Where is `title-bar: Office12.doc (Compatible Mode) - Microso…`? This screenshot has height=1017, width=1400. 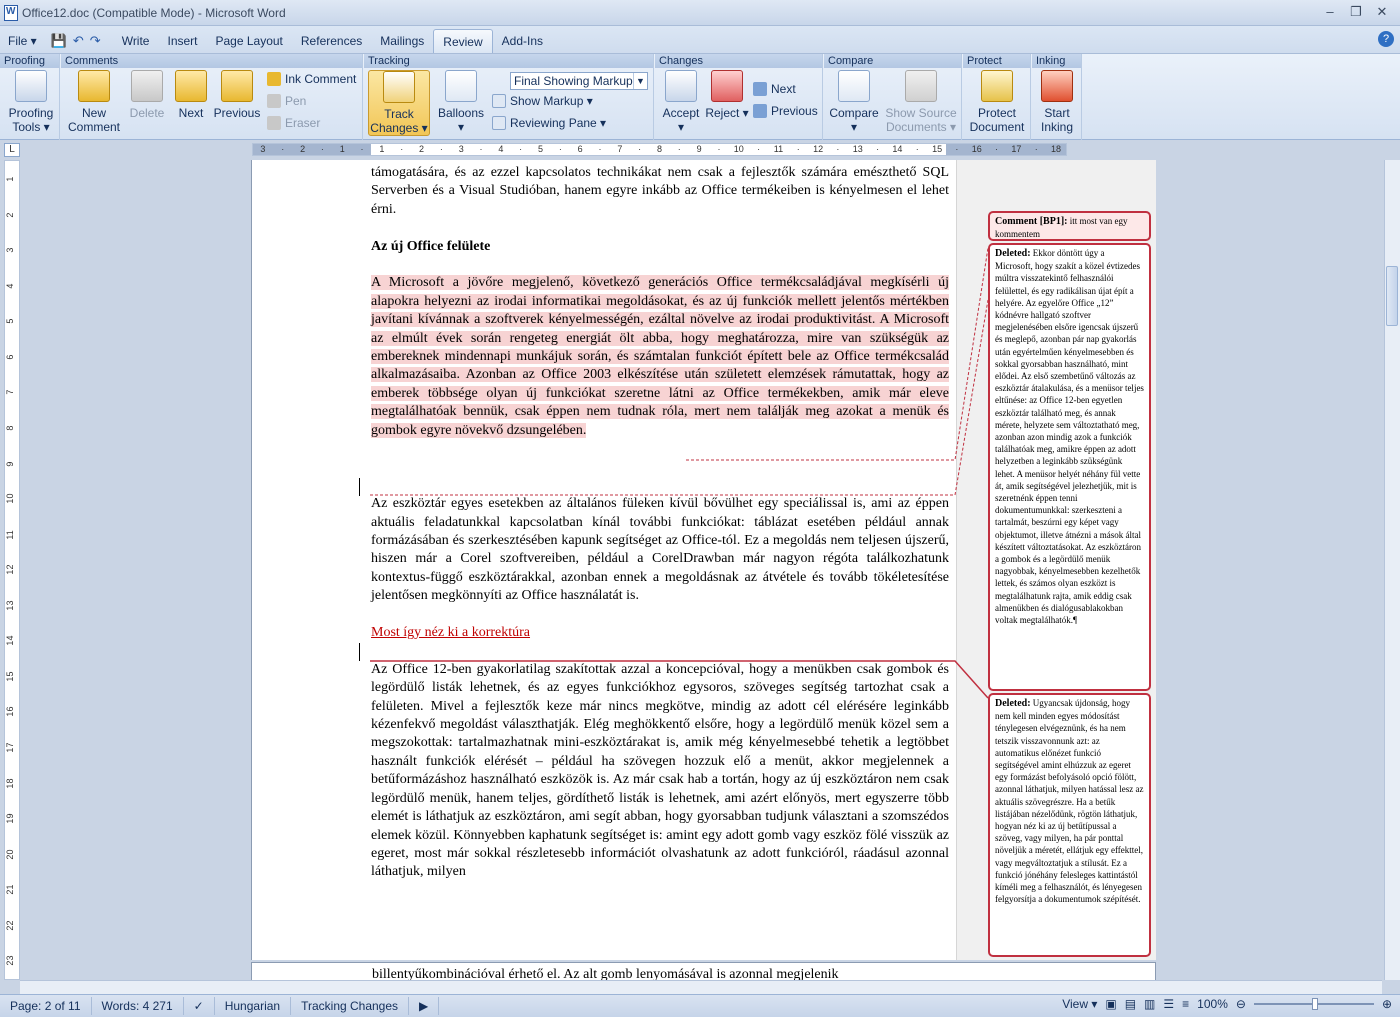 title-bar: Office12.doc (Compatible Mode) - Microso… is located at coordinates (700, 13).